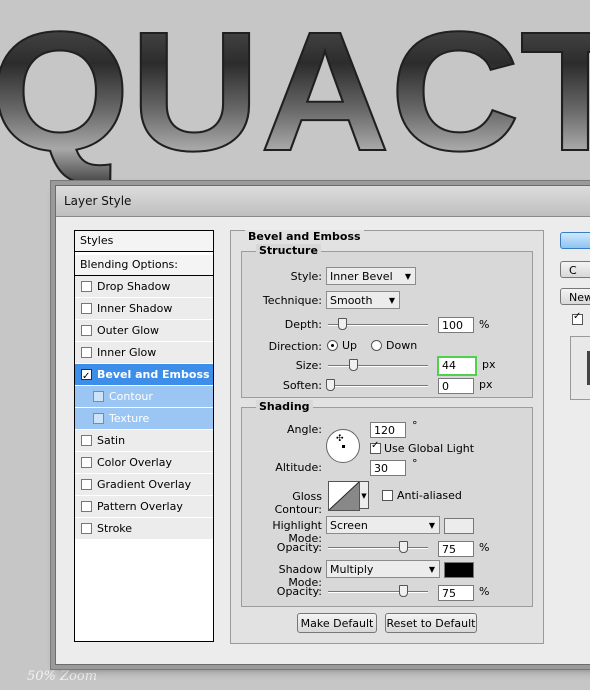 The image size is (590, 690). What do you see at coordinates (140, 506) in the screenshot?
I see `style-item-label: Pattern Overlay` at bounding box center [140, 506].